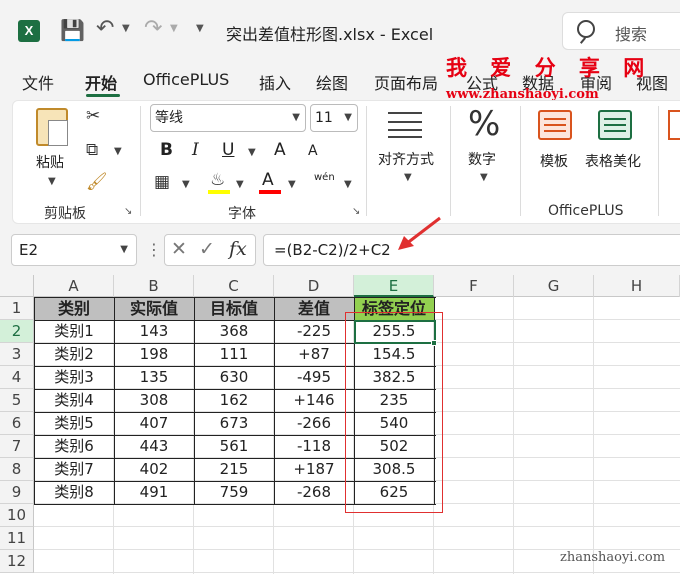 This screenshot has width=680, height=574. I want to click on table-cell: 类别2, so click(74, 354).